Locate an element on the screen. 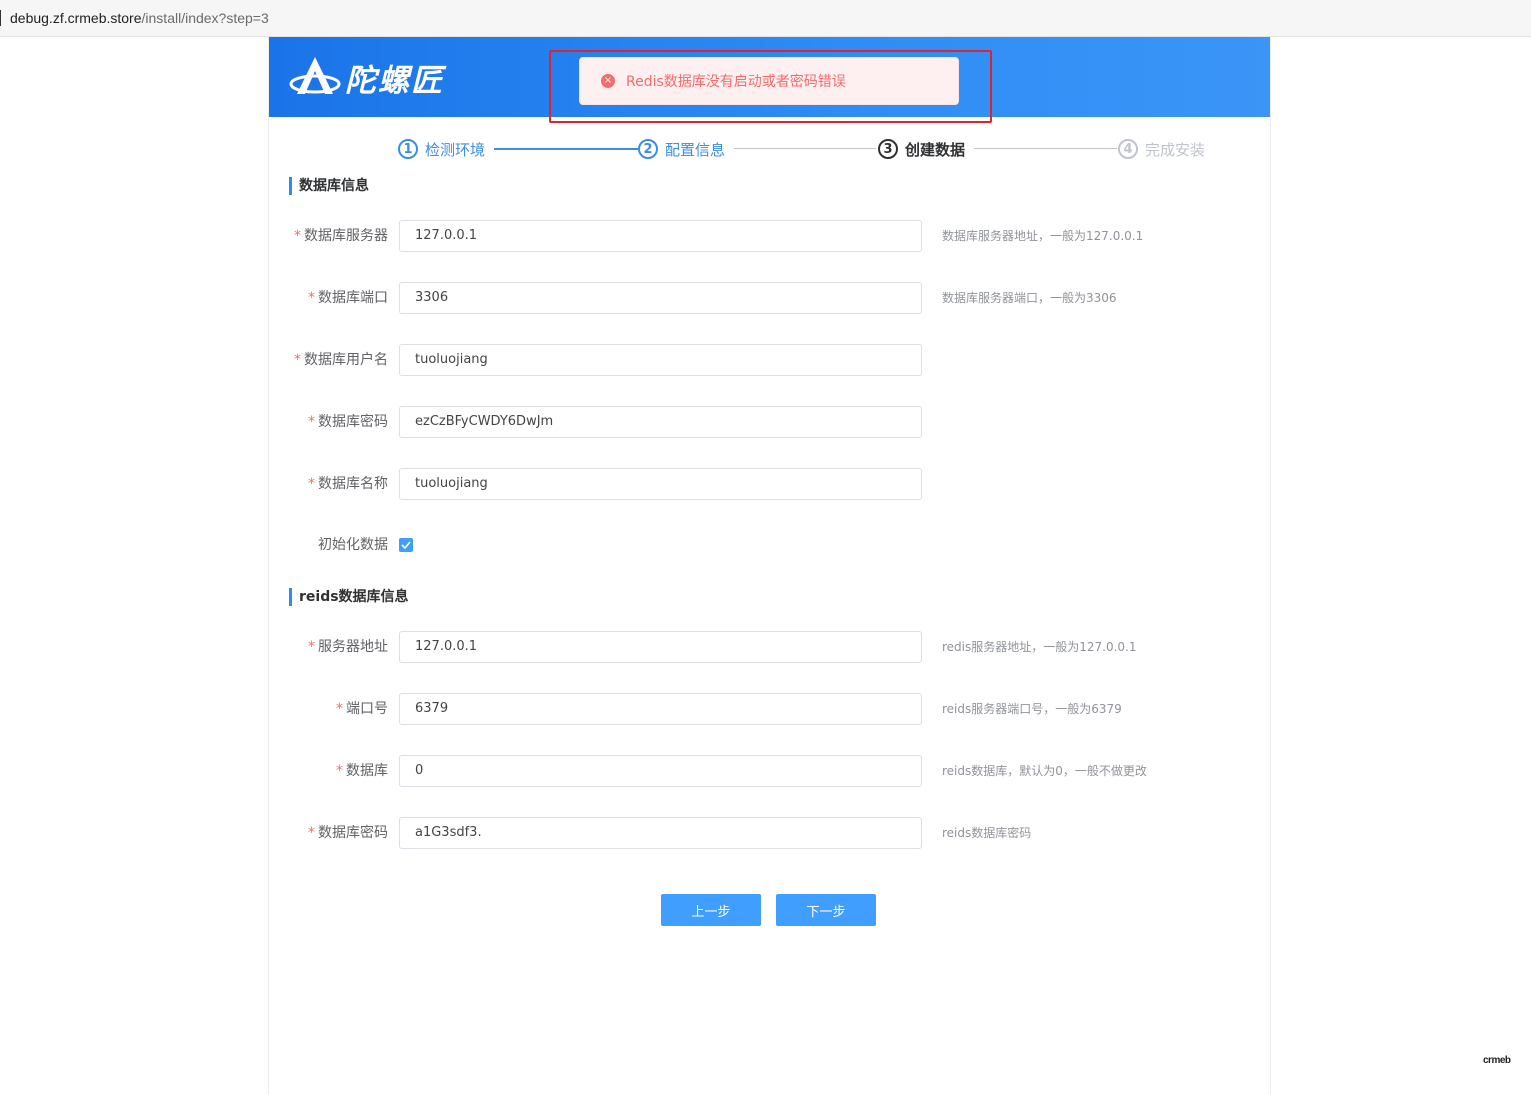 The image size is (1531, 1095). step-number: 4 is located at coordinates (1128, 149).